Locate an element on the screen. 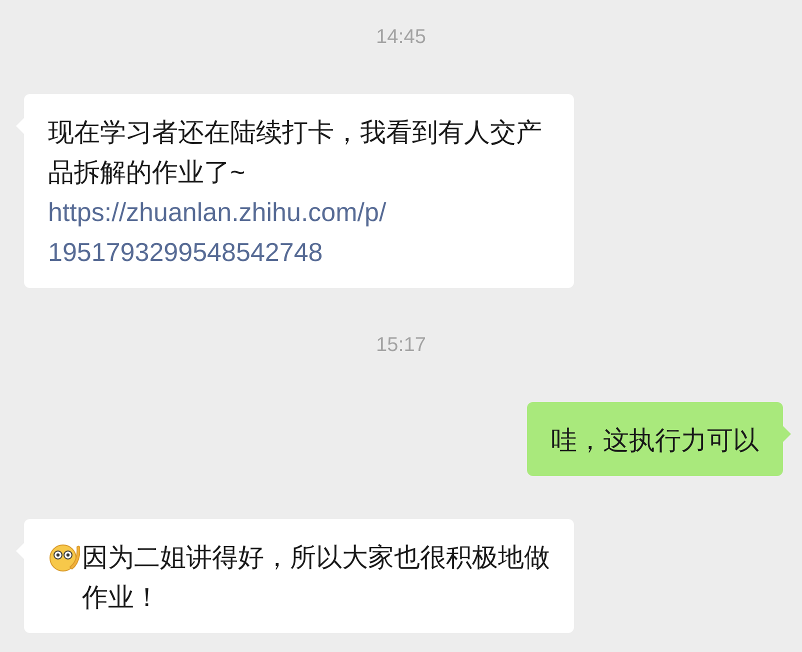  timestamp: 15:17 is located at coordinates (401, 345).